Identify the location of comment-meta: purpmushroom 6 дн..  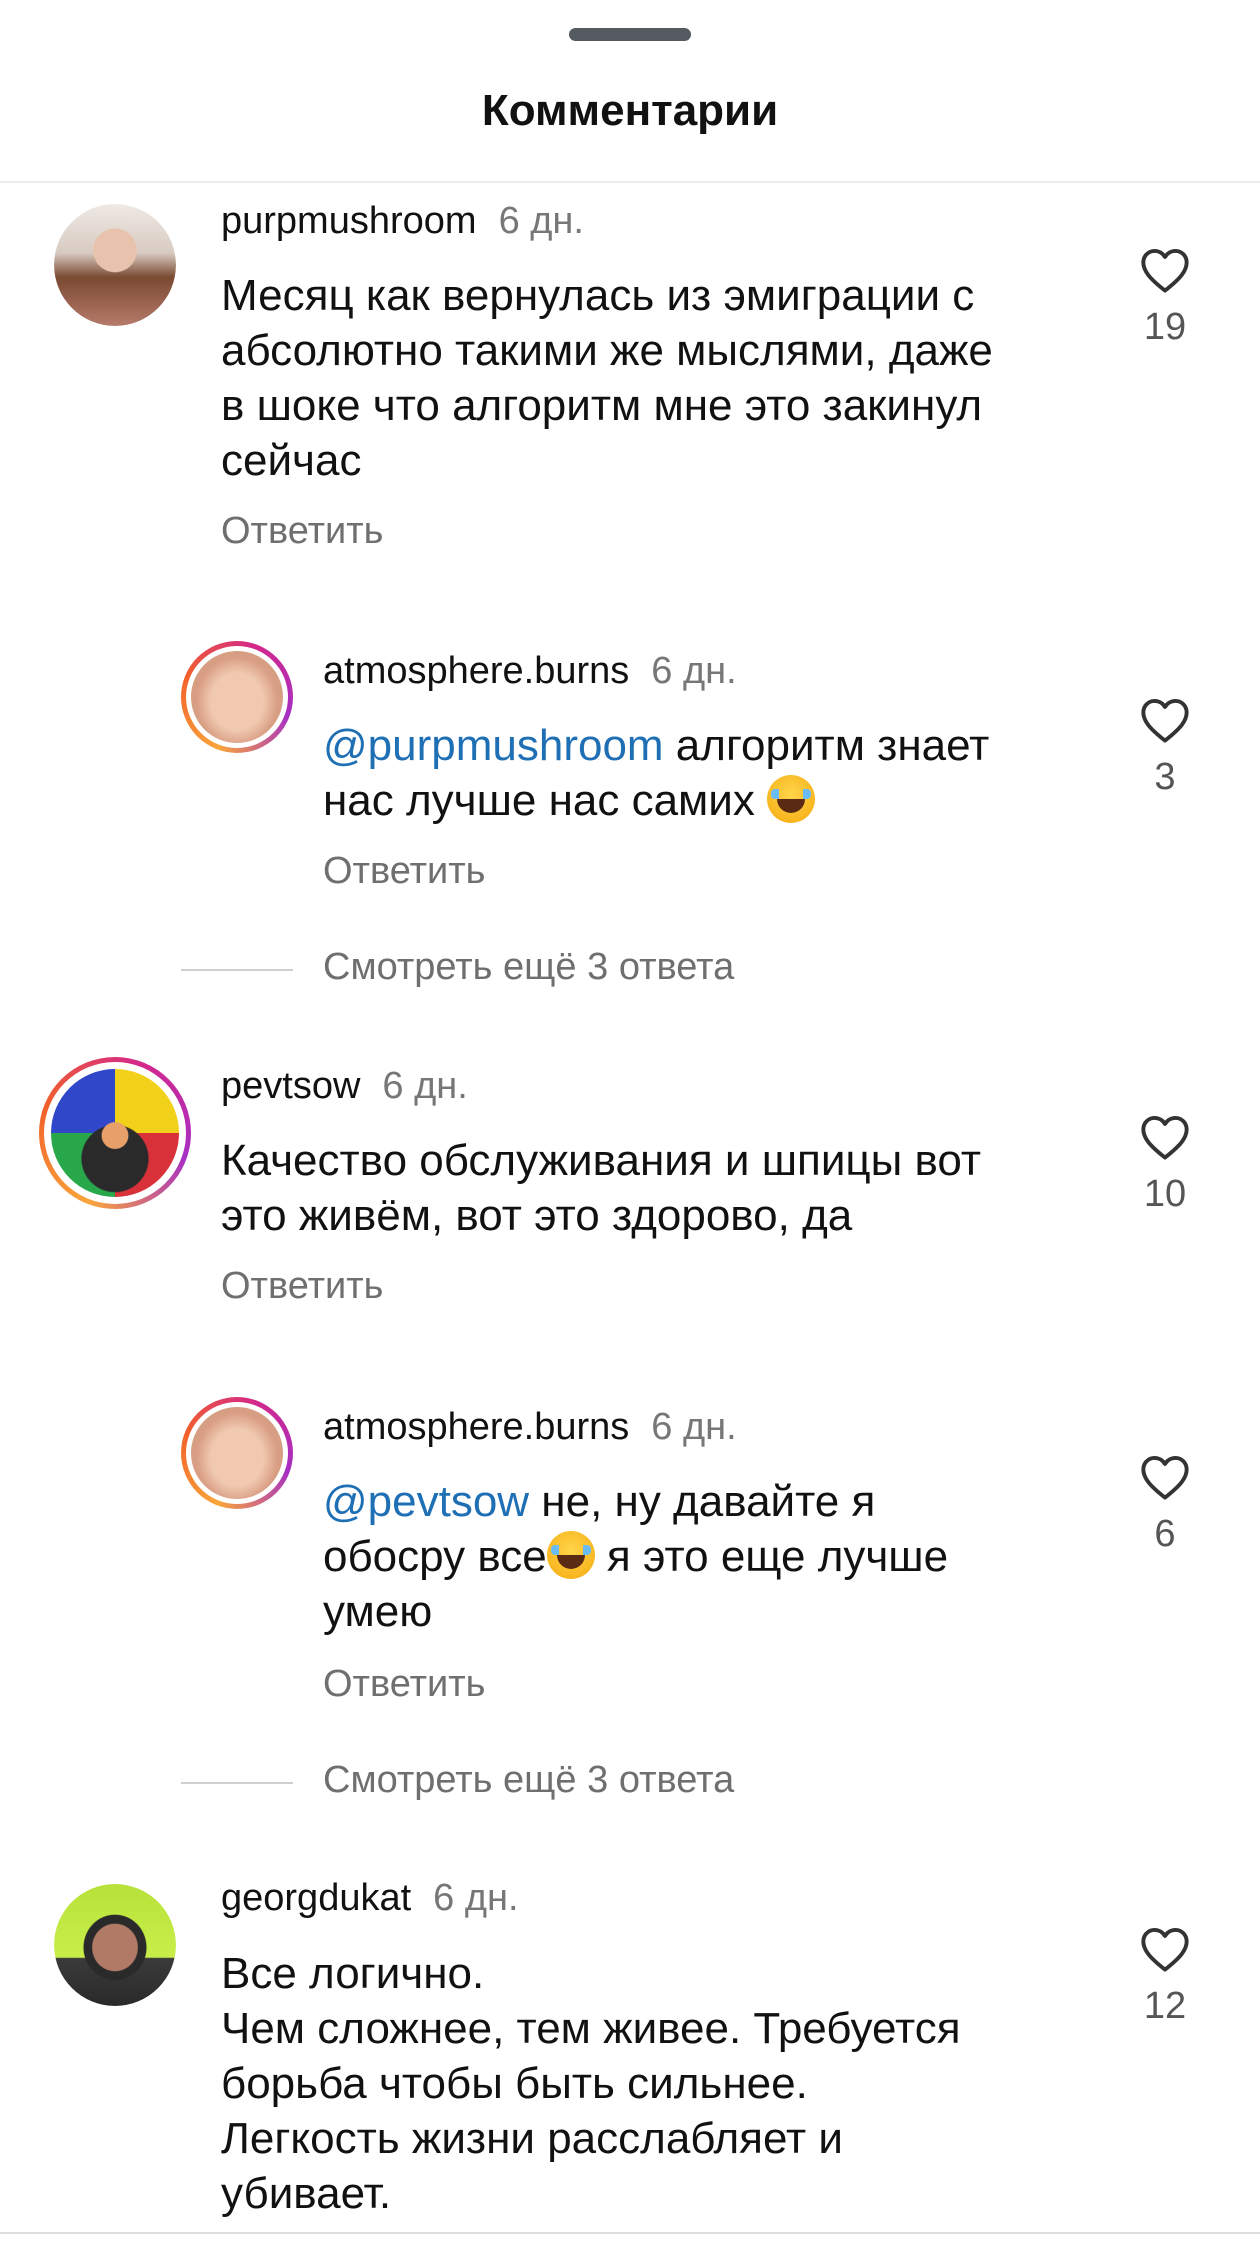
(402, 221).